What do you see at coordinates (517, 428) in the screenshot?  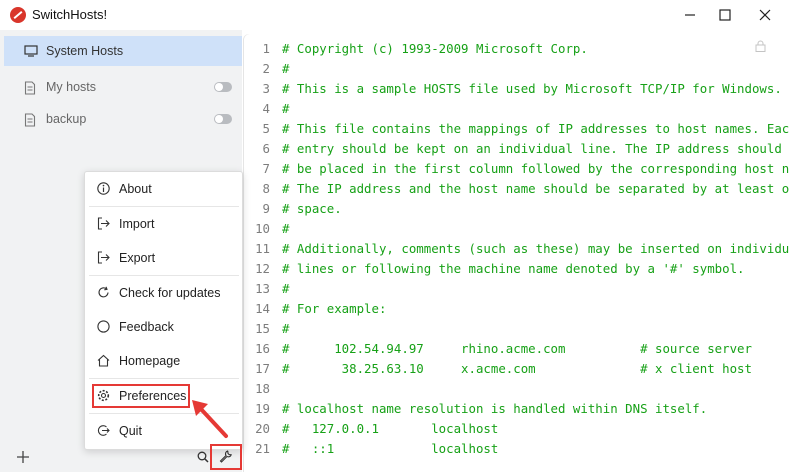 I see `code-line: 20 # 127.0.0.1 localhost` at bounding box center [517, 428].